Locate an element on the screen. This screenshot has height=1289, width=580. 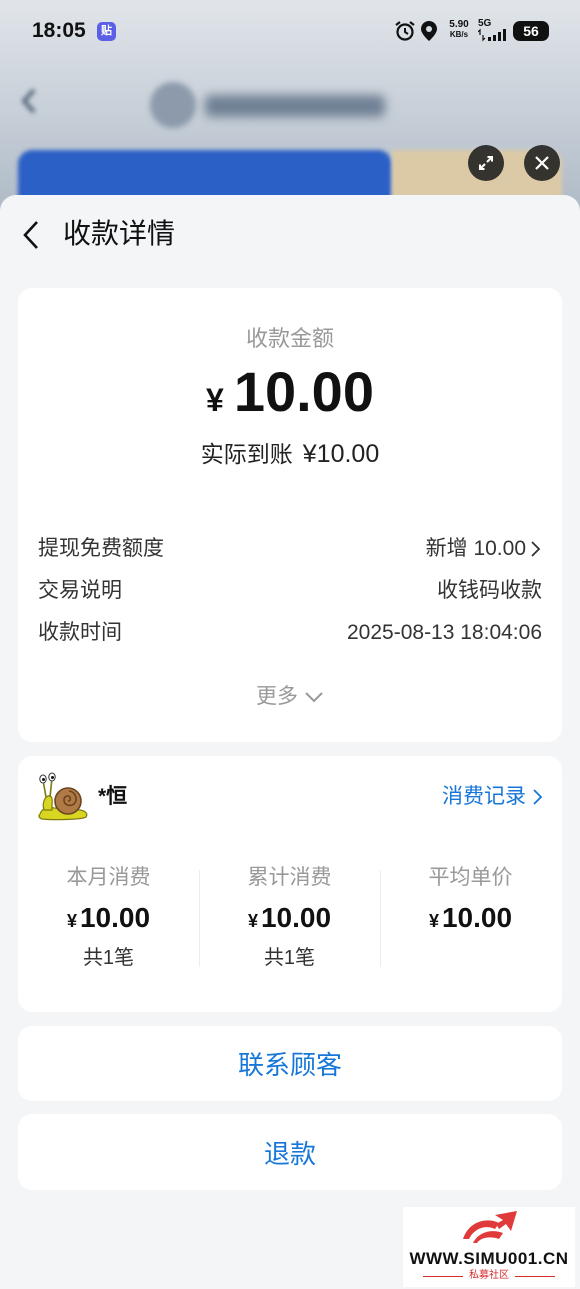
stat-label: 累计消费 is located at coordinates (289, 877).